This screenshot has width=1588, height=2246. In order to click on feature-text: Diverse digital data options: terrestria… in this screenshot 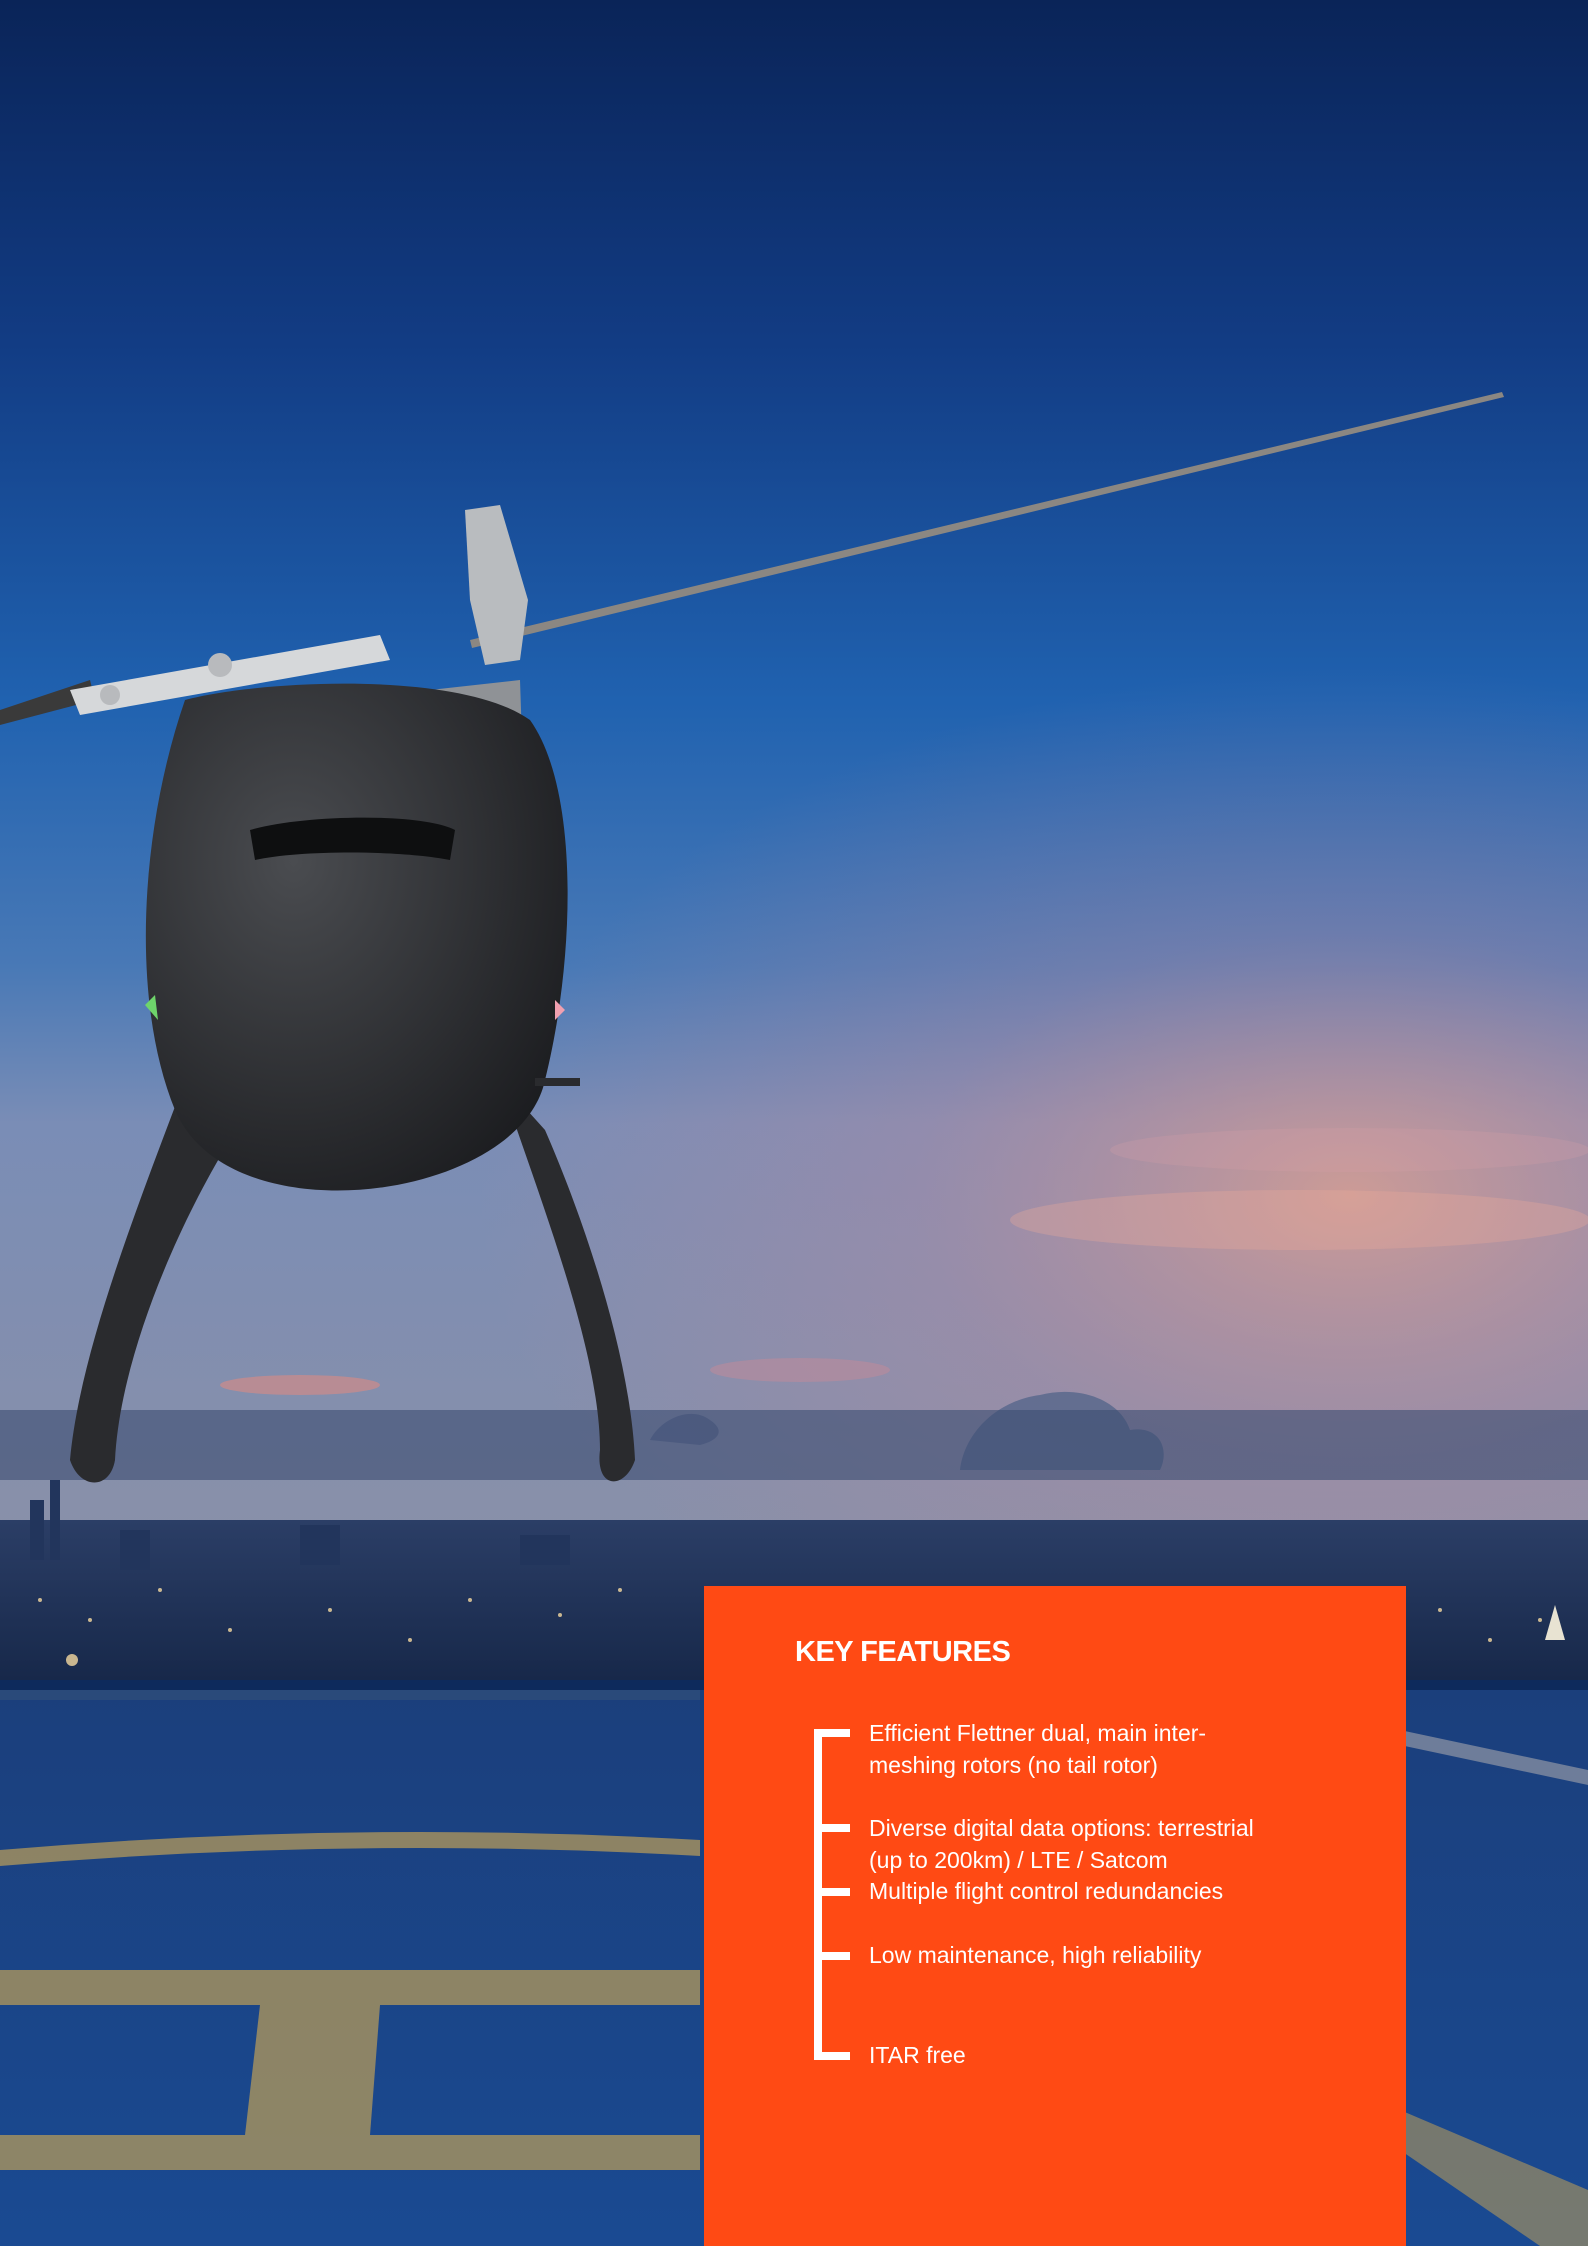, I will do `click(1061, 1844)`.